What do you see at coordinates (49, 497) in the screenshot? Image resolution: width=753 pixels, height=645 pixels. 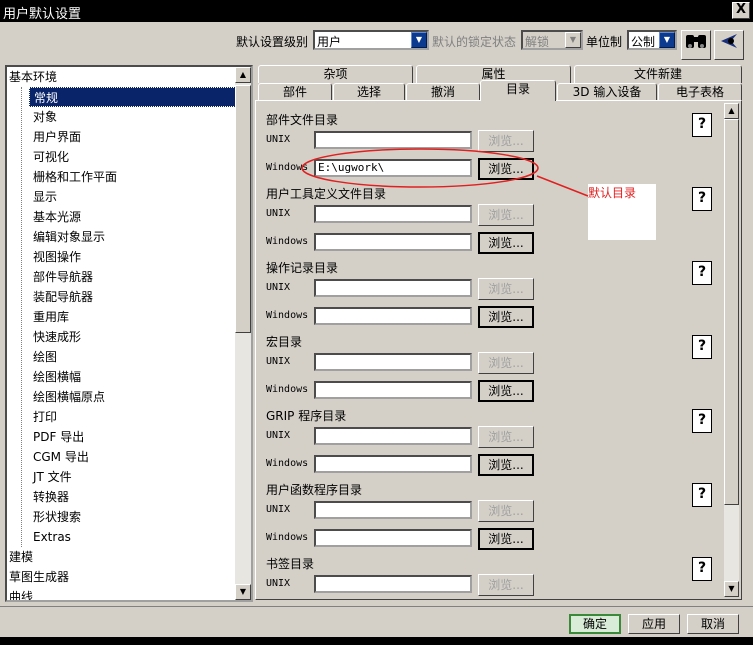 I see `tree-item: 转换器` at bounding box center [49, 497].